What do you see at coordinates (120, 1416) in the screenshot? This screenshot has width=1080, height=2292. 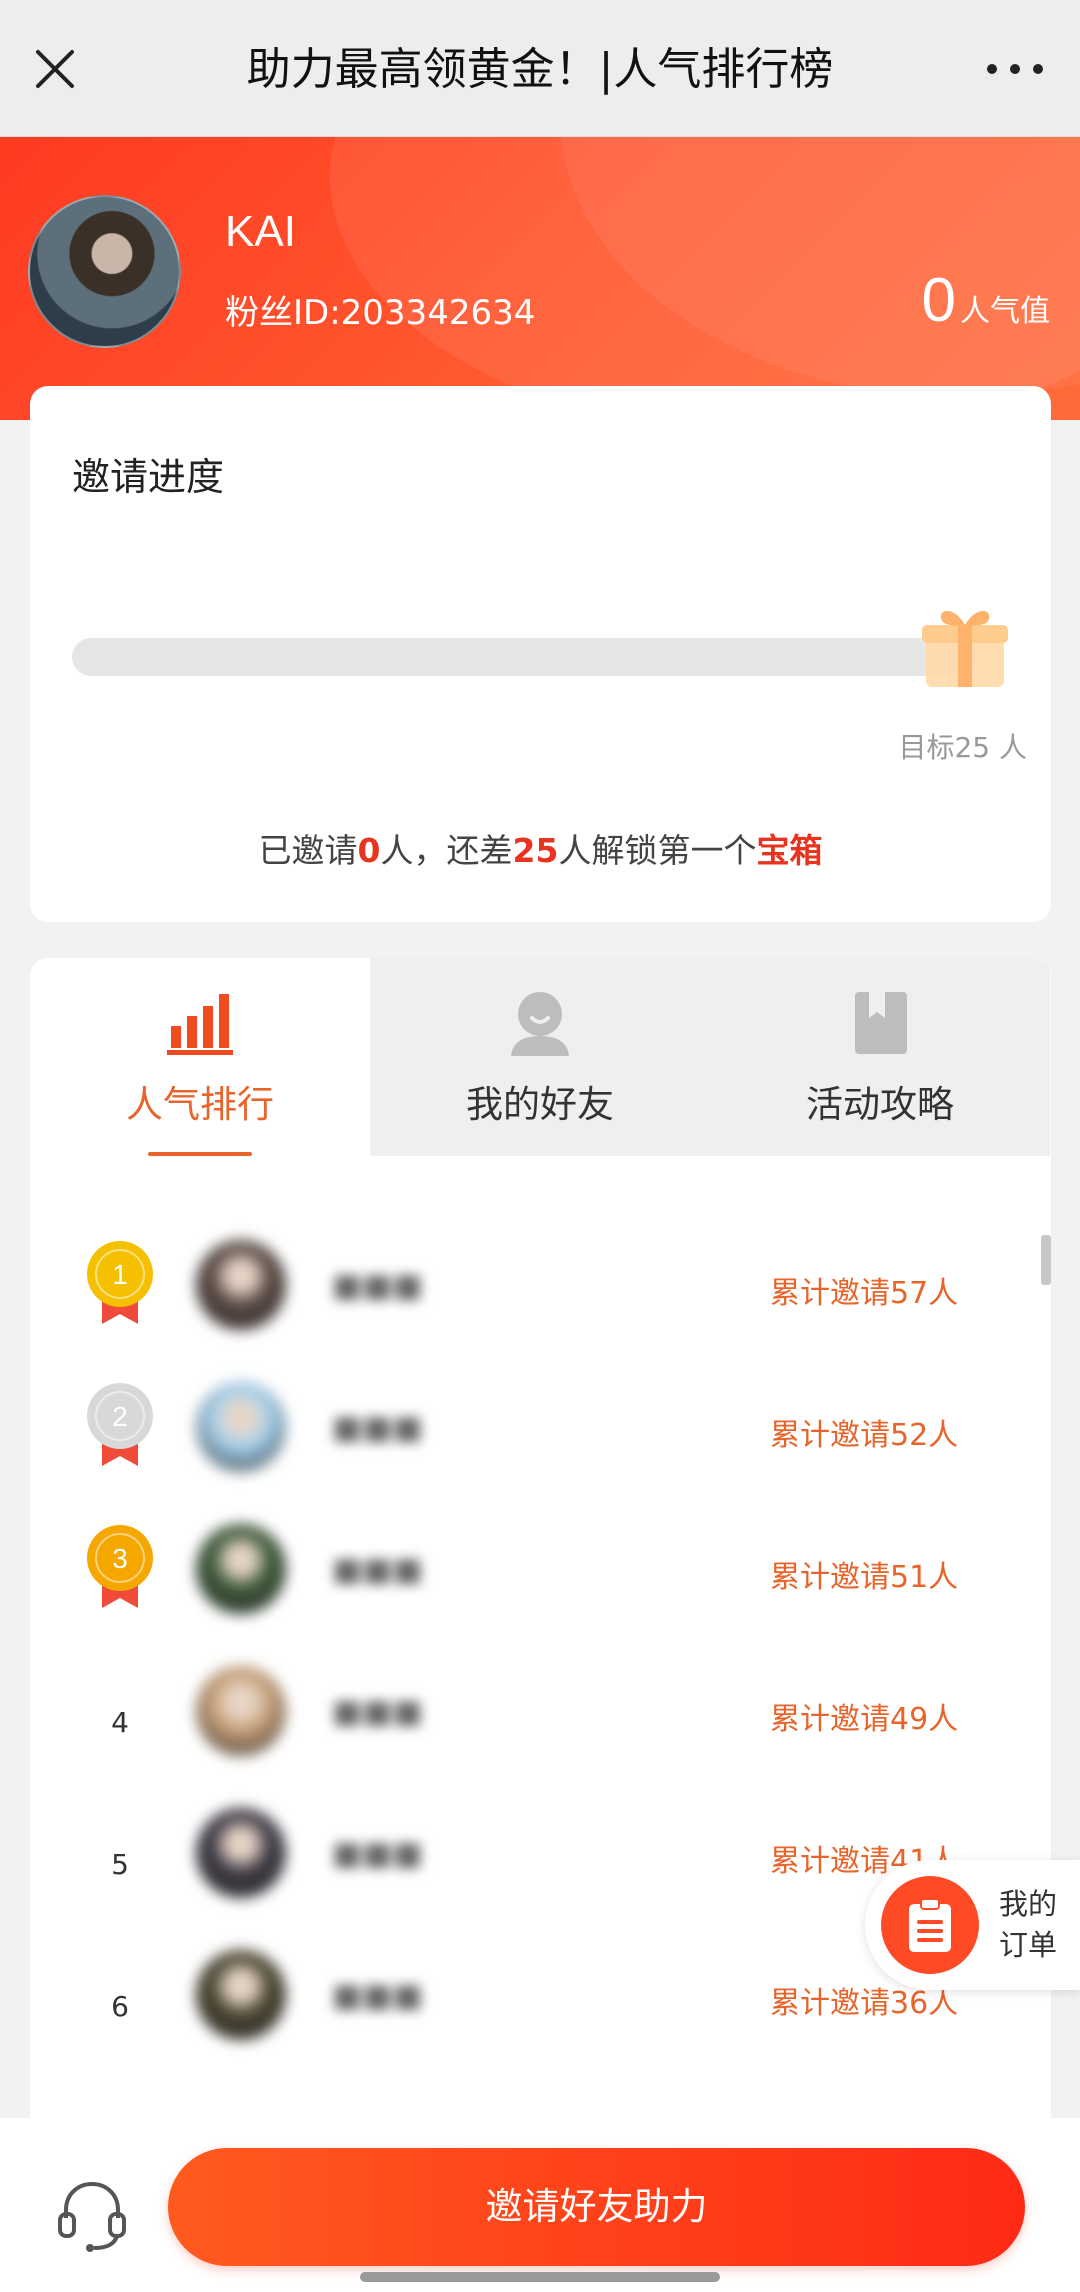 I see `rank-number: 2` at bounding box center [120, 1416].